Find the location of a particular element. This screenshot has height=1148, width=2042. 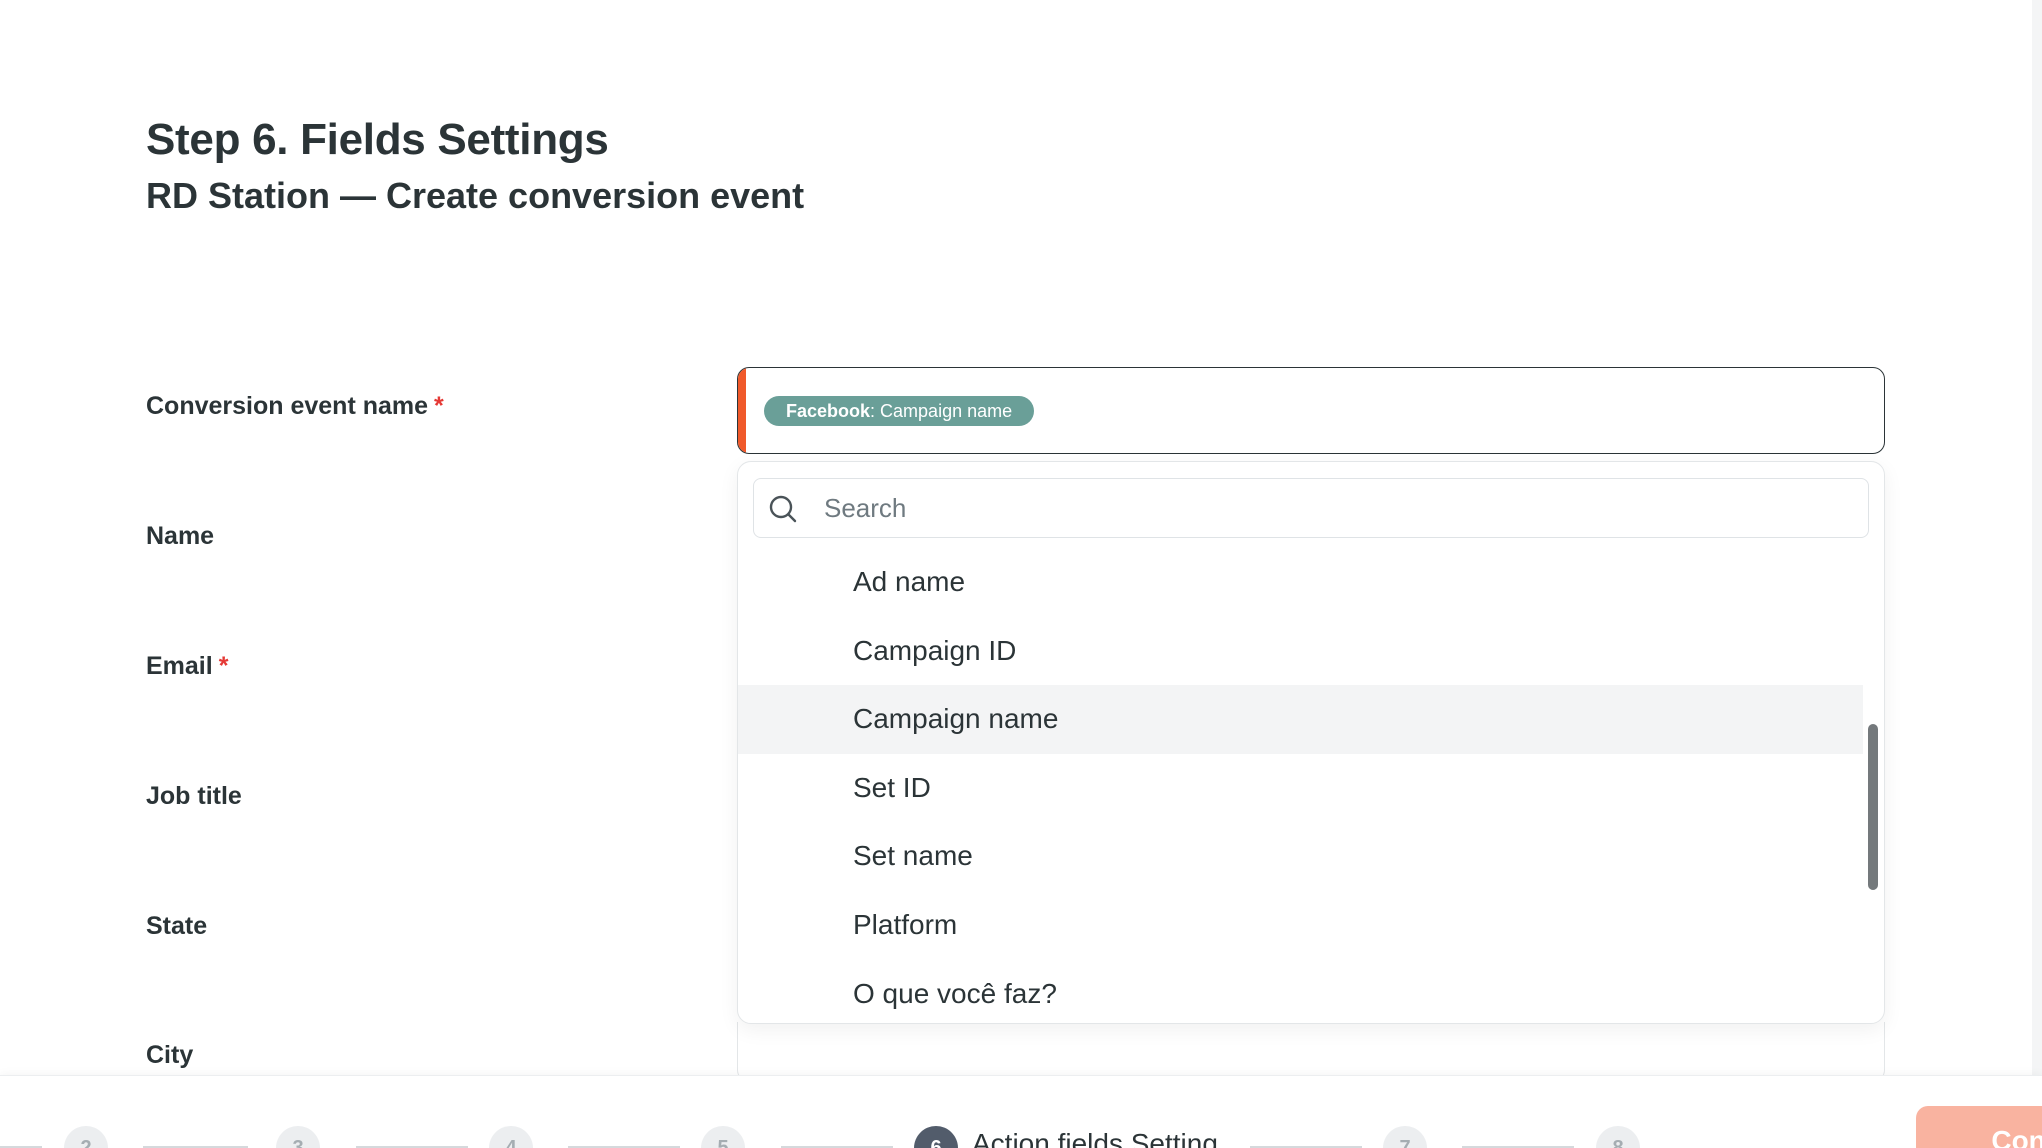

step-3: 3 is located at coordinates (298, 1137).